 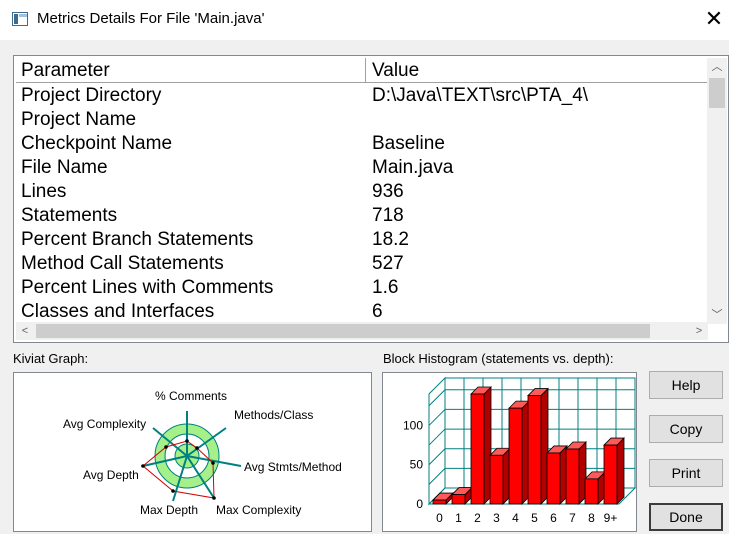 What do you see at coordinates (419, 504) in the screenshot?
I see `histogram-y-tick-label: 0` at bounding box center [419, 504].